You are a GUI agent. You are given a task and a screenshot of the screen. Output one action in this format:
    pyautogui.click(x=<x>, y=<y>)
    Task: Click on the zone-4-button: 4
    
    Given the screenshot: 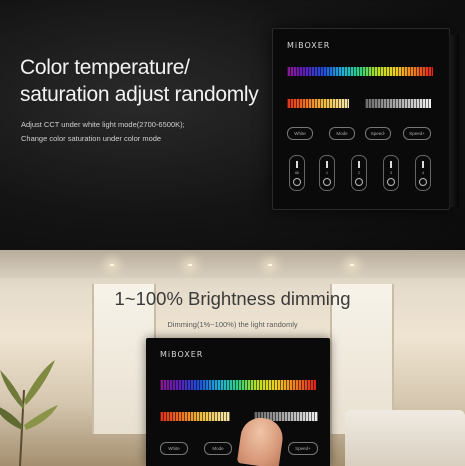 What is the action you would take?
    pyautogui.click(x=423, y=173)
    